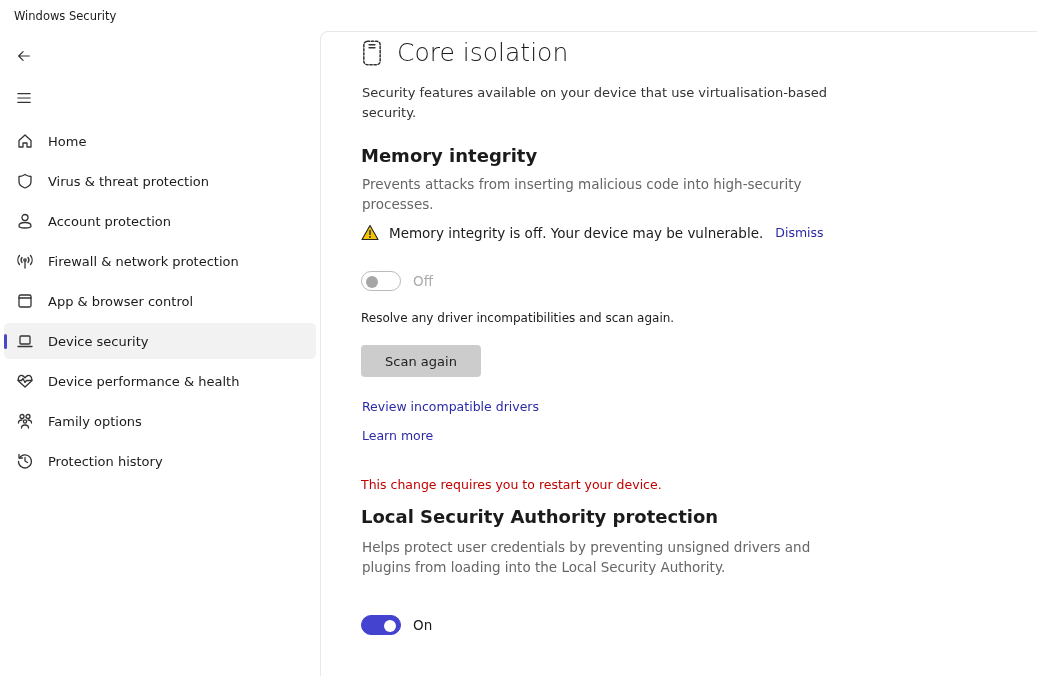 This screenshot has width=1037, height=676. What do you see at coordinates (24, 98) in the screenshot?
I see `menu-icon` at bounding box center [24, 98].